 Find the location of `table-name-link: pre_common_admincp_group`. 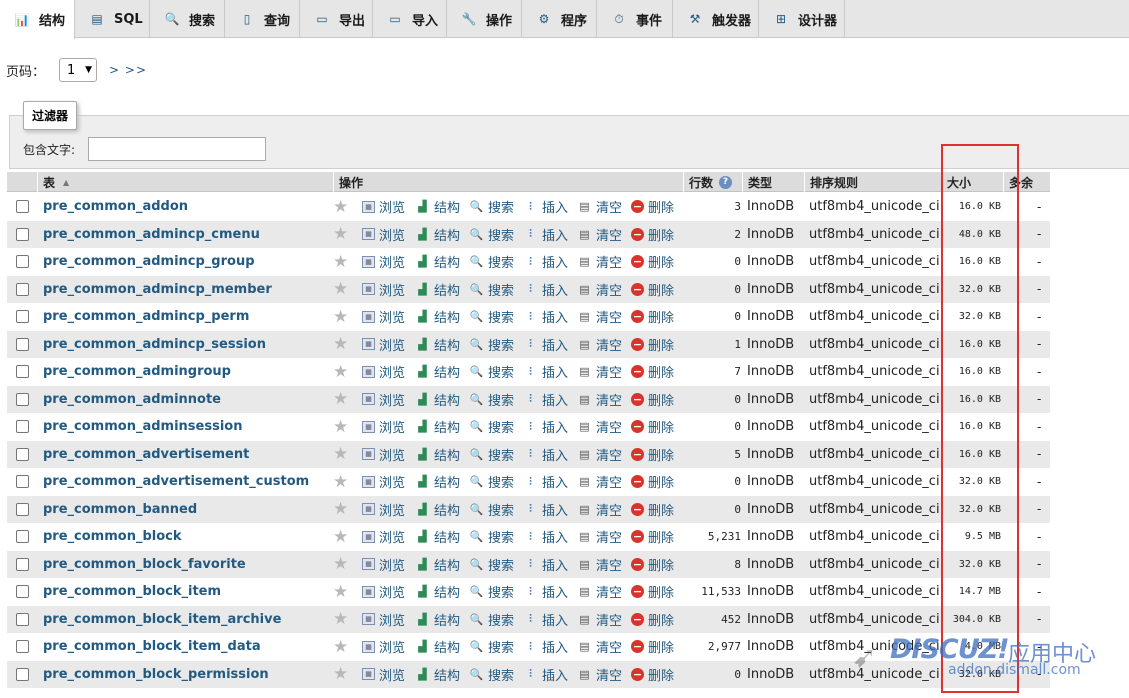

table-name-link: pre_common_admincp_group is located at coordinates (149, 262).